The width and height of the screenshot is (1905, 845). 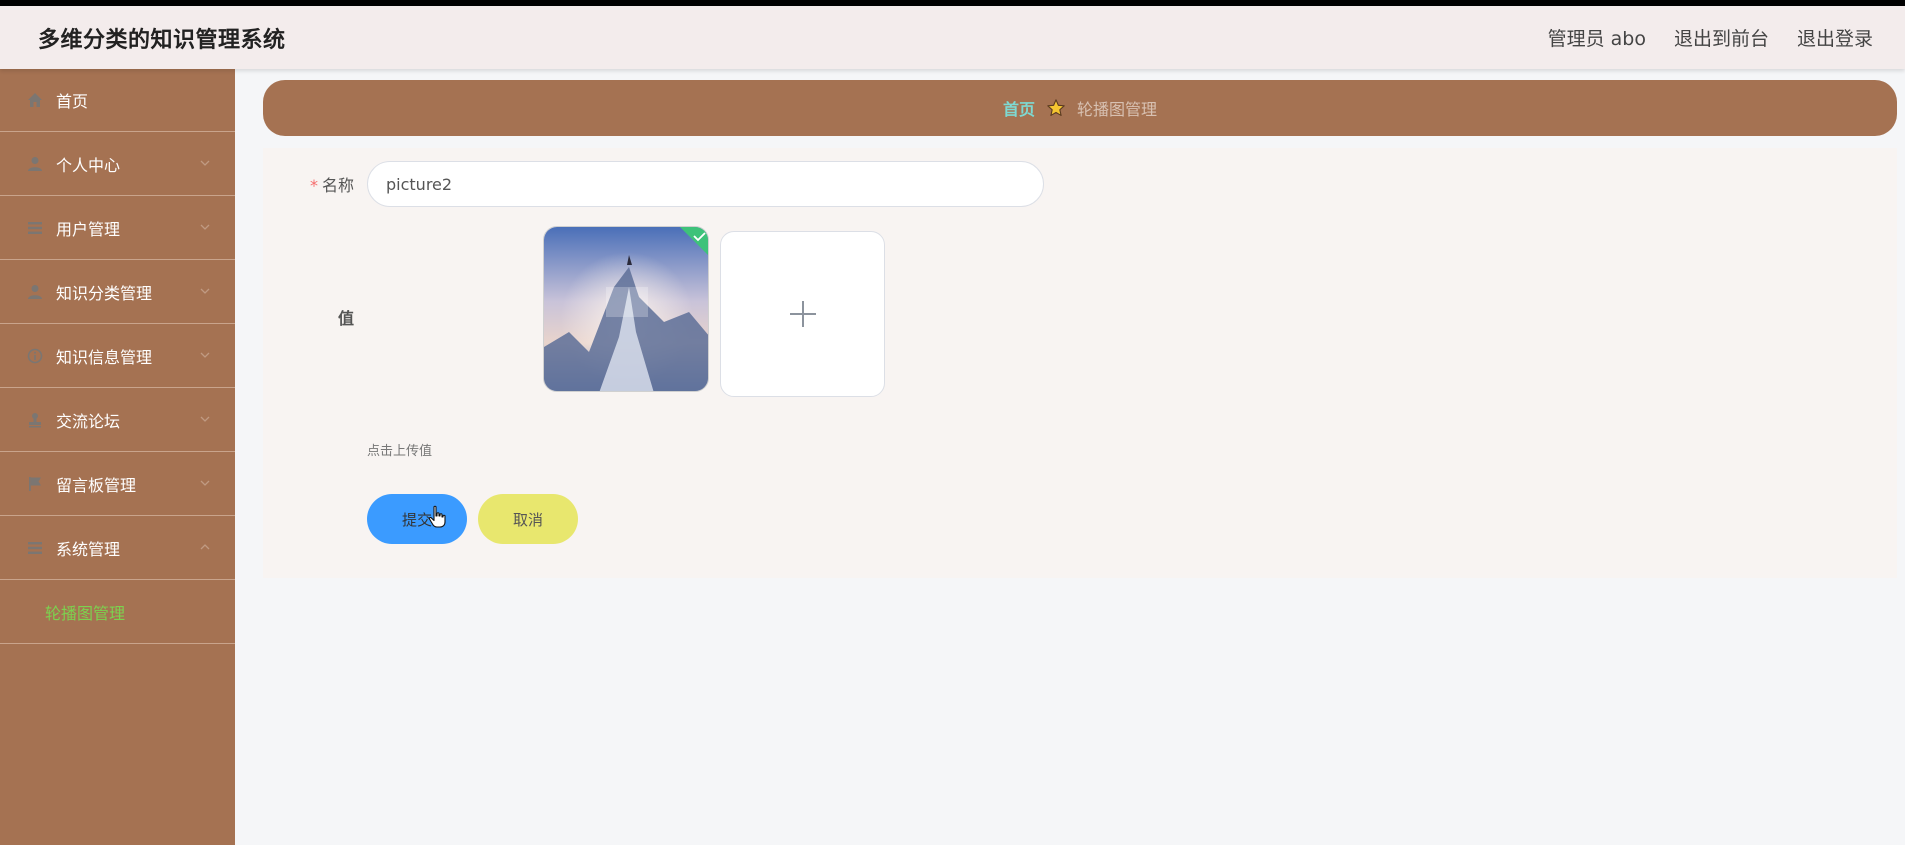 I want to click on sidebar-item-home: 首页, so click(x=117, y=100).